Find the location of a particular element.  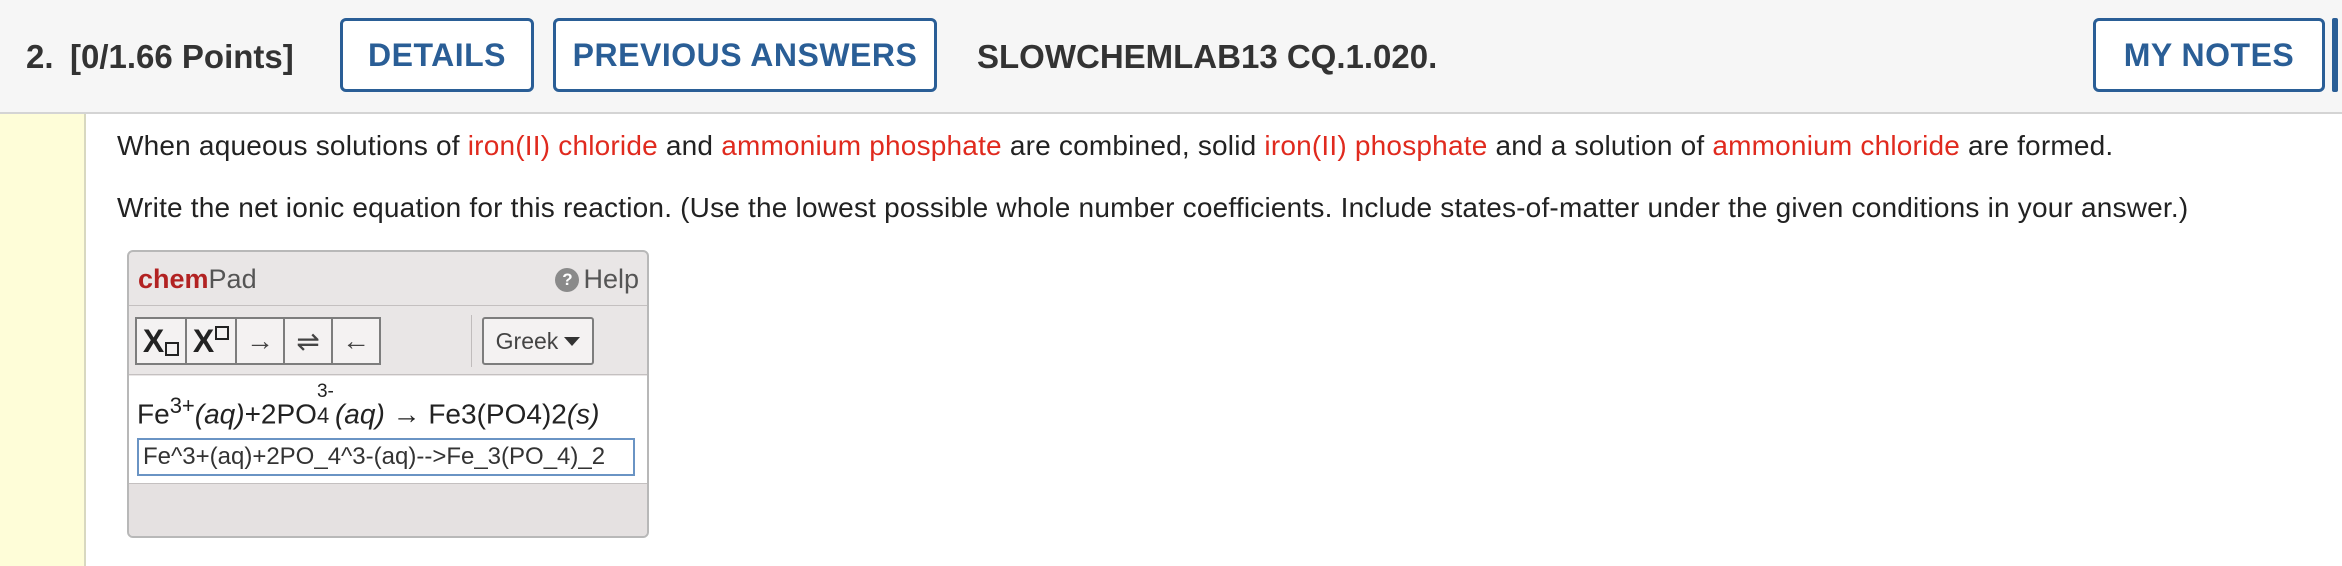

points-label: [0/1.66 Points] is located at coordinates (182, 56).